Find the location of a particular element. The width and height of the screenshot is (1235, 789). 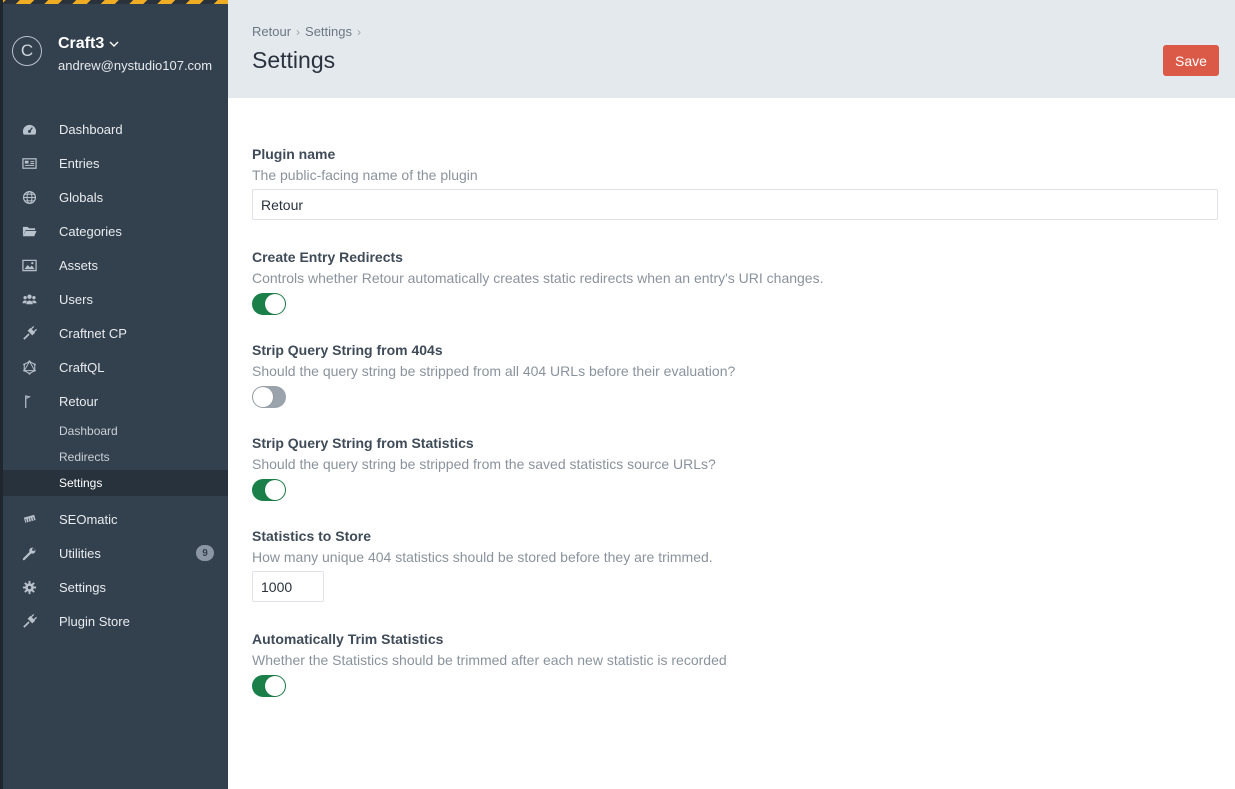

breadcrumb-settings: Settings is located at coordinates (328, 31).